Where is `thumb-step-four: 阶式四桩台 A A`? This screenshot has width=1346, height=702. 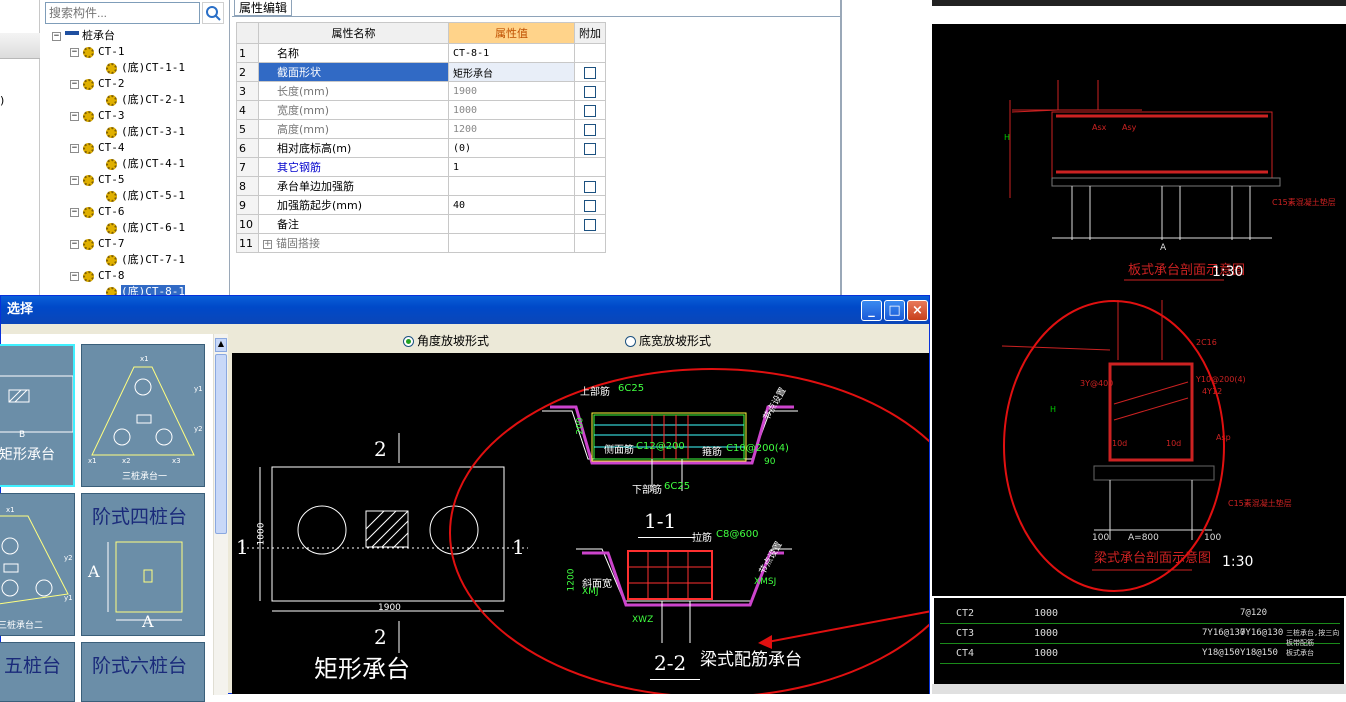 thumb-step-four: 阶式四桩台 A A is located at coordinates (143, 564).